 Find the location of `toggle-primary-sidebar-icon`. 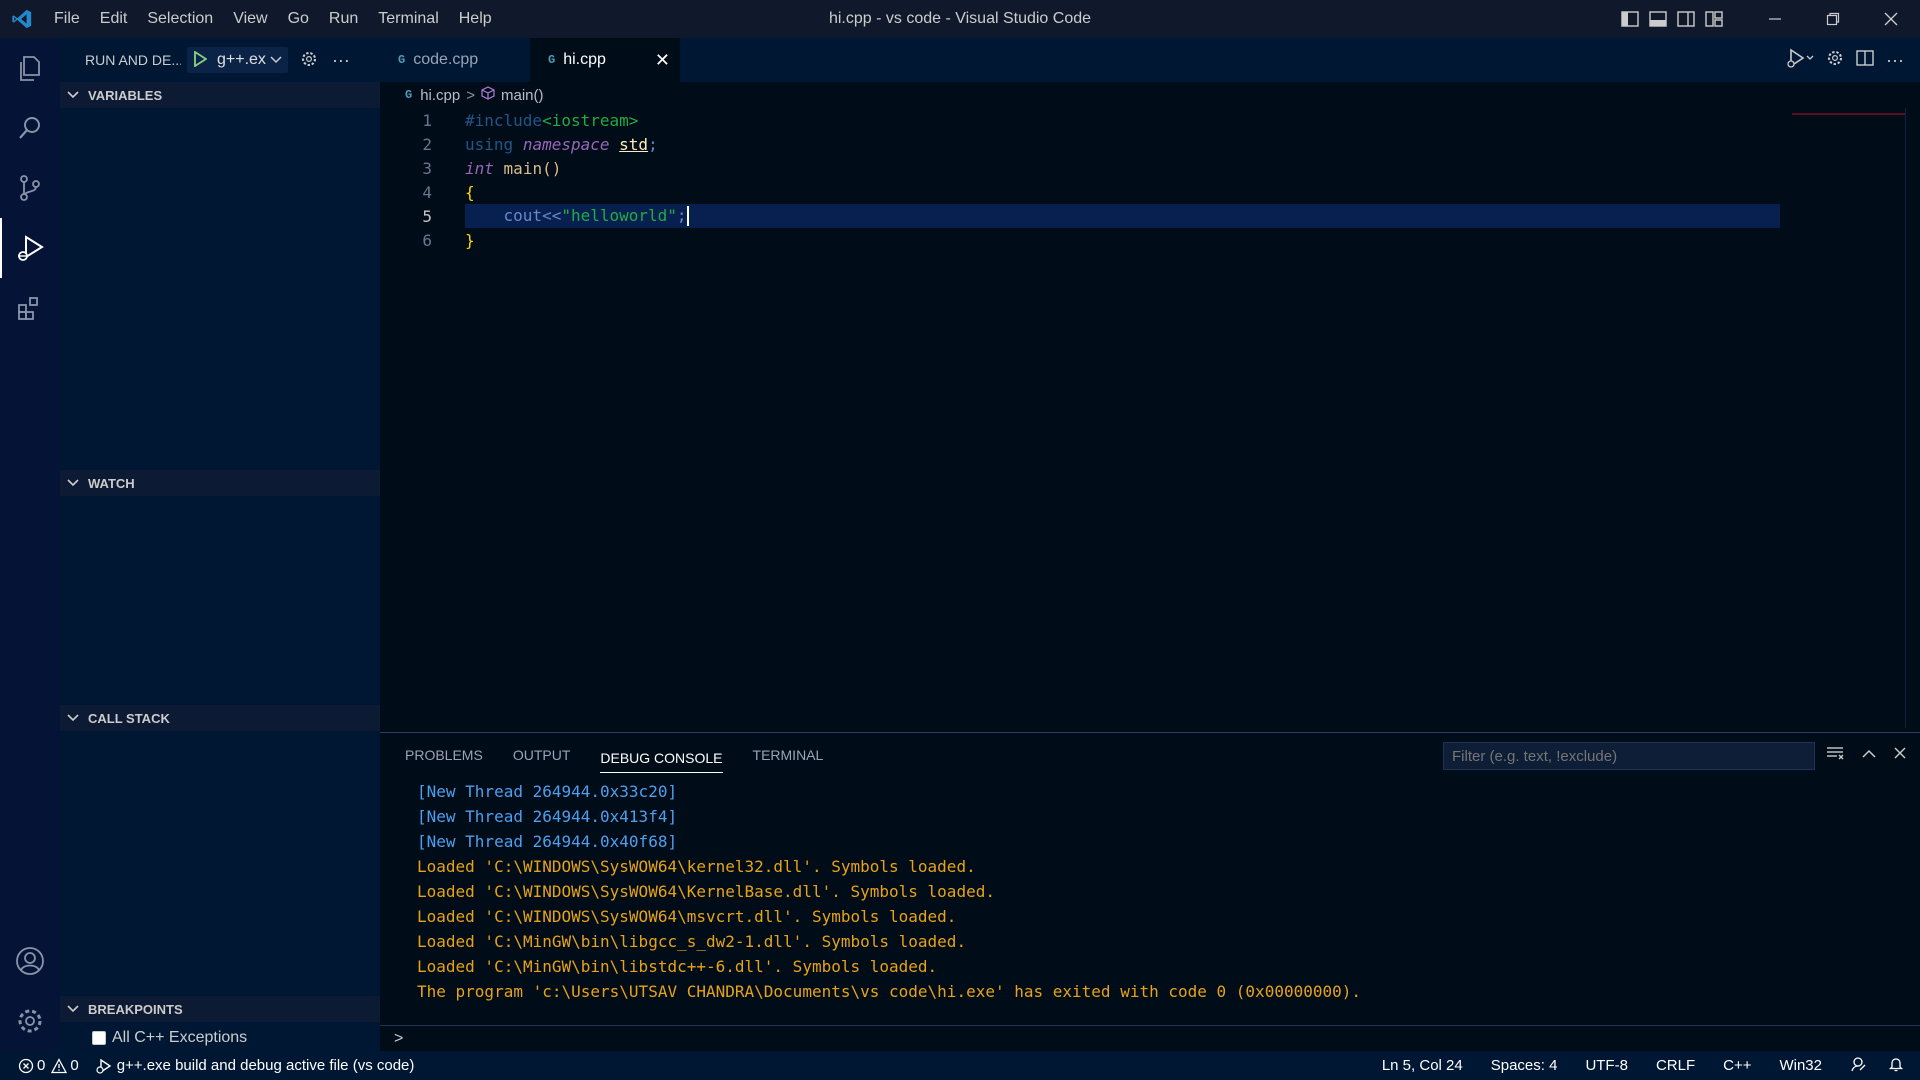

toggle-primary-sidebar-icon is located at coordinates (1630, 19).